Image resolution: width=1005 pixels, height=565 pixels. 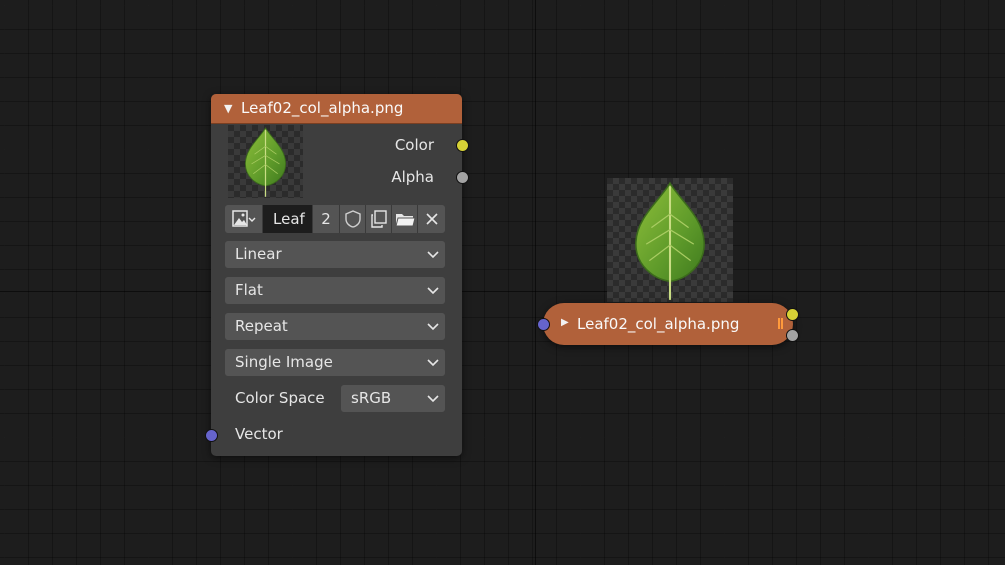 I want to click on image-users-count: 2, so click(x=326, y=219).